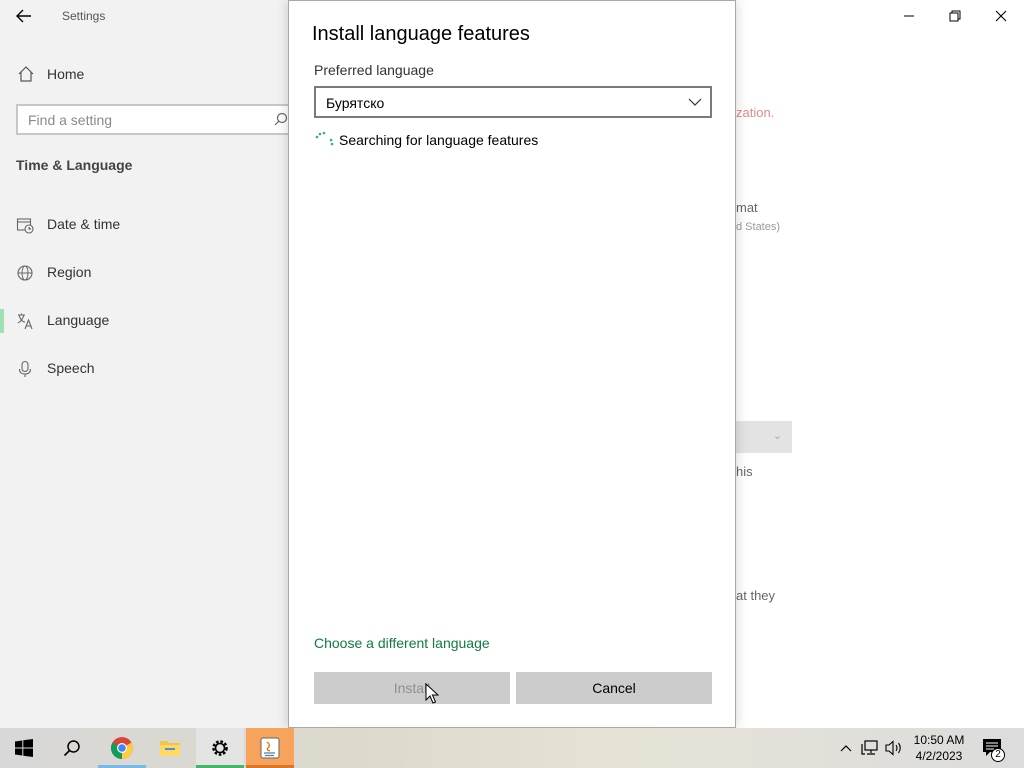  I want to click on clock-date: 4/2/2023, so click(939, 756).